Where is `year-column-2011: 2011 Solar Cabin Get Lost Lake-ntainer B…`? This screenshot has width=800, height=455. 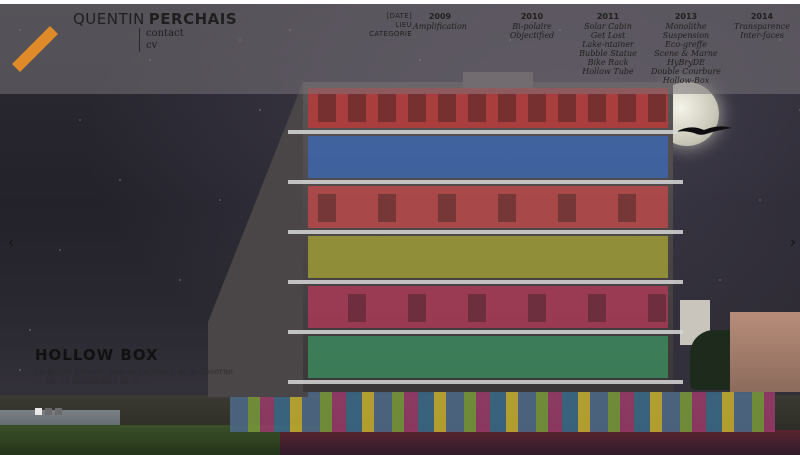 year-column-2011: 2011 Solar Cabin Get Lost Lake-ntainer B… is located at coordinates (608, 44).